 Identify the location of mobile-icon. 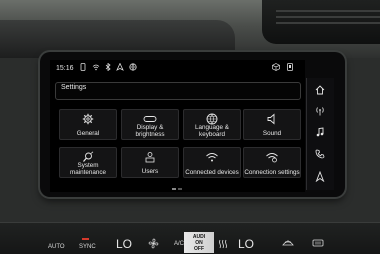
(290, 68).